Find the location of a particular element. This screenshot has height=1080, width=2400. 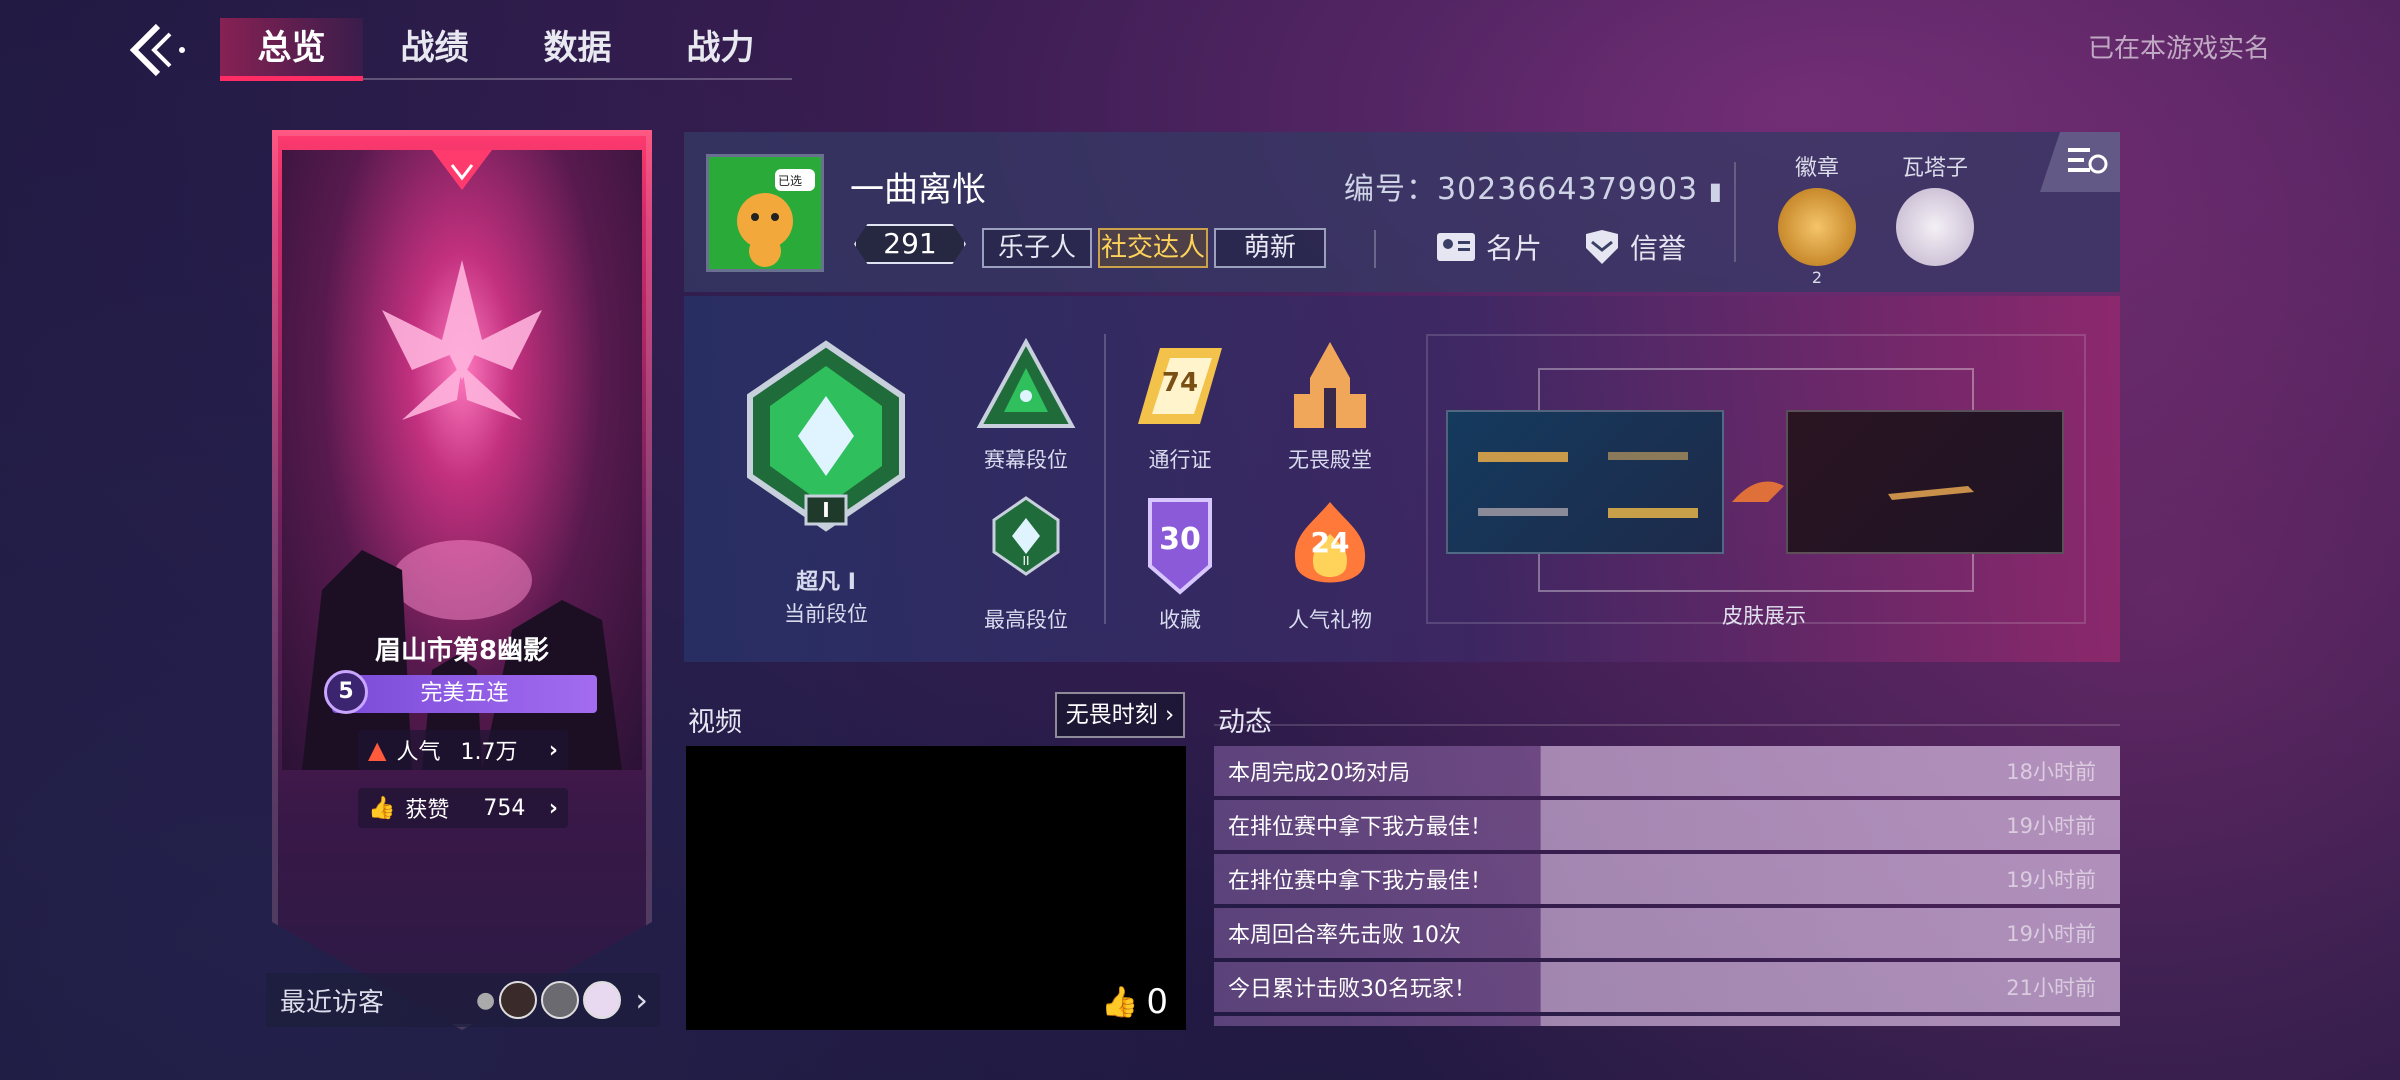

popularity-value: 1.7万 is located at coordinates (489, 752).